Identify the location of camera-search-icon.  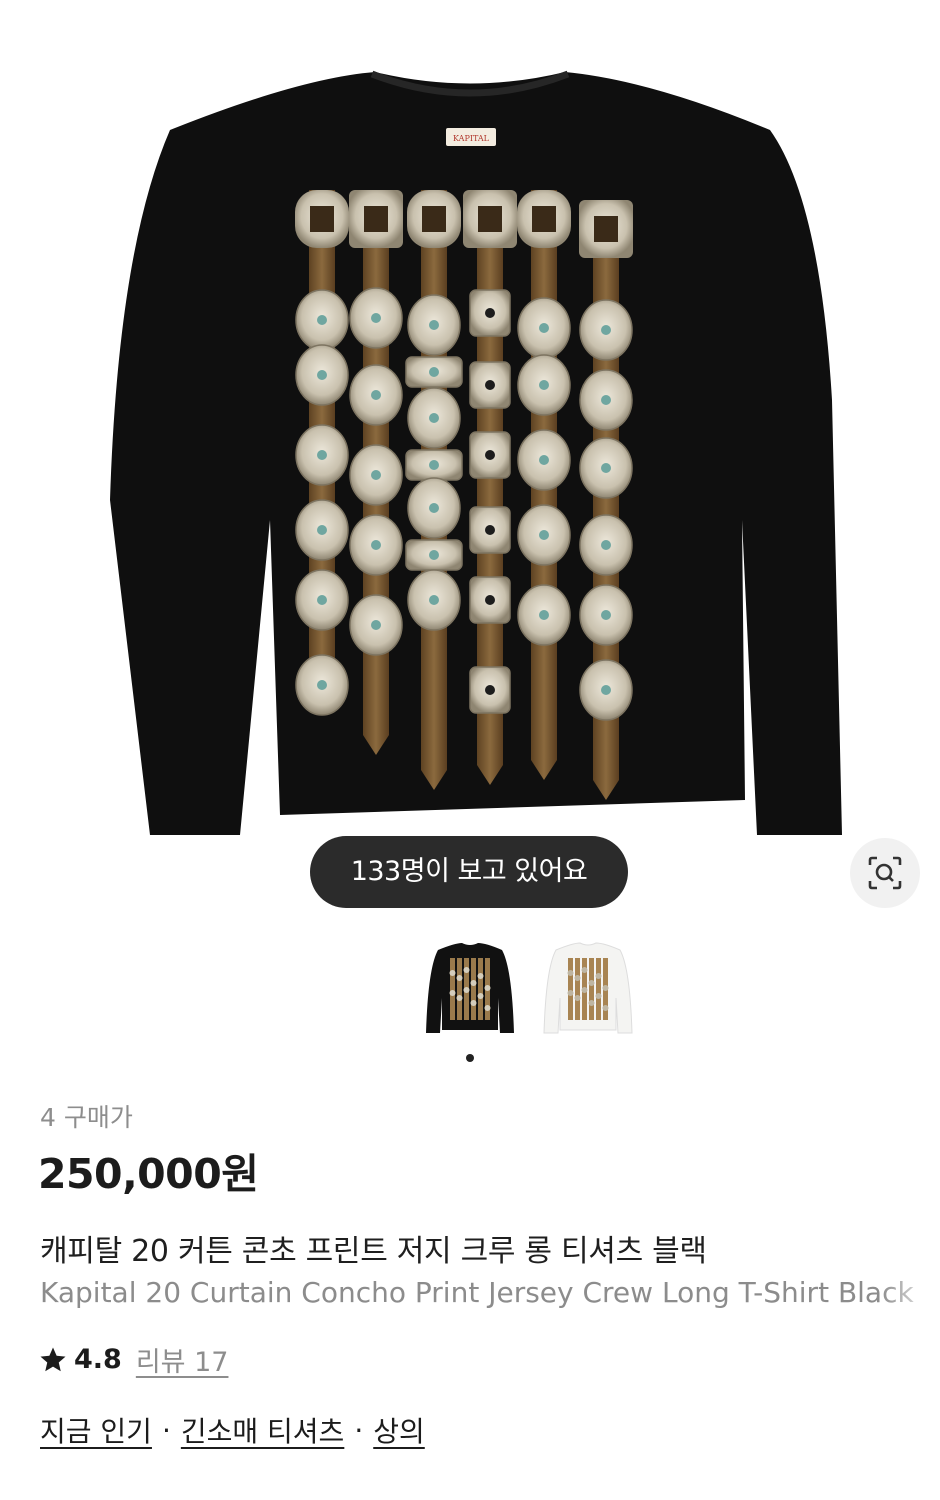
(885, 873).